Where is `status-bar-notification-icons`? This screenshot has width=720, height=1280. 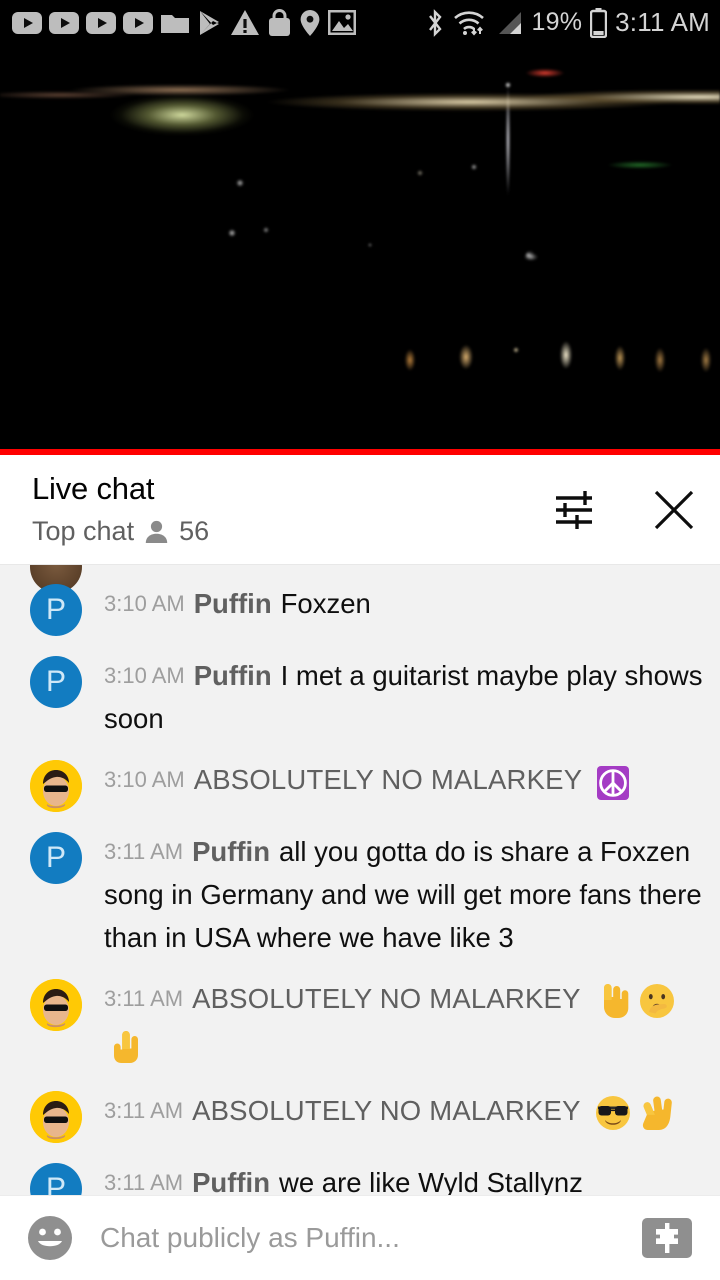 status-bar-notification-icons is located at coordinates (178, 22).